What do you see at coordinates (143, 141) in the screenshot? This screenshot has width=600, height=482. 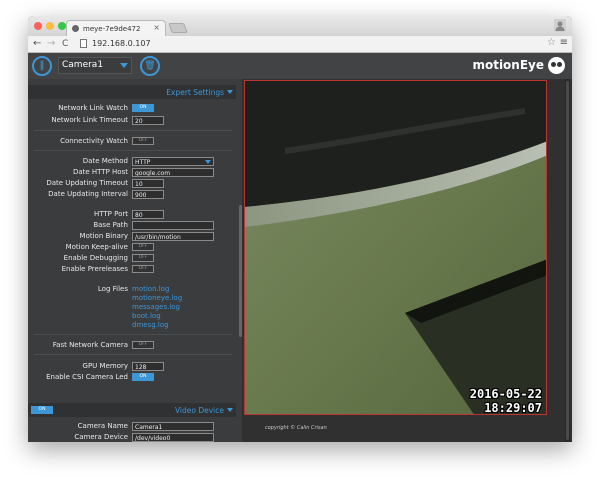 I see `connectivity-watch-toggle: OFF` at bounding box center [143, 141].